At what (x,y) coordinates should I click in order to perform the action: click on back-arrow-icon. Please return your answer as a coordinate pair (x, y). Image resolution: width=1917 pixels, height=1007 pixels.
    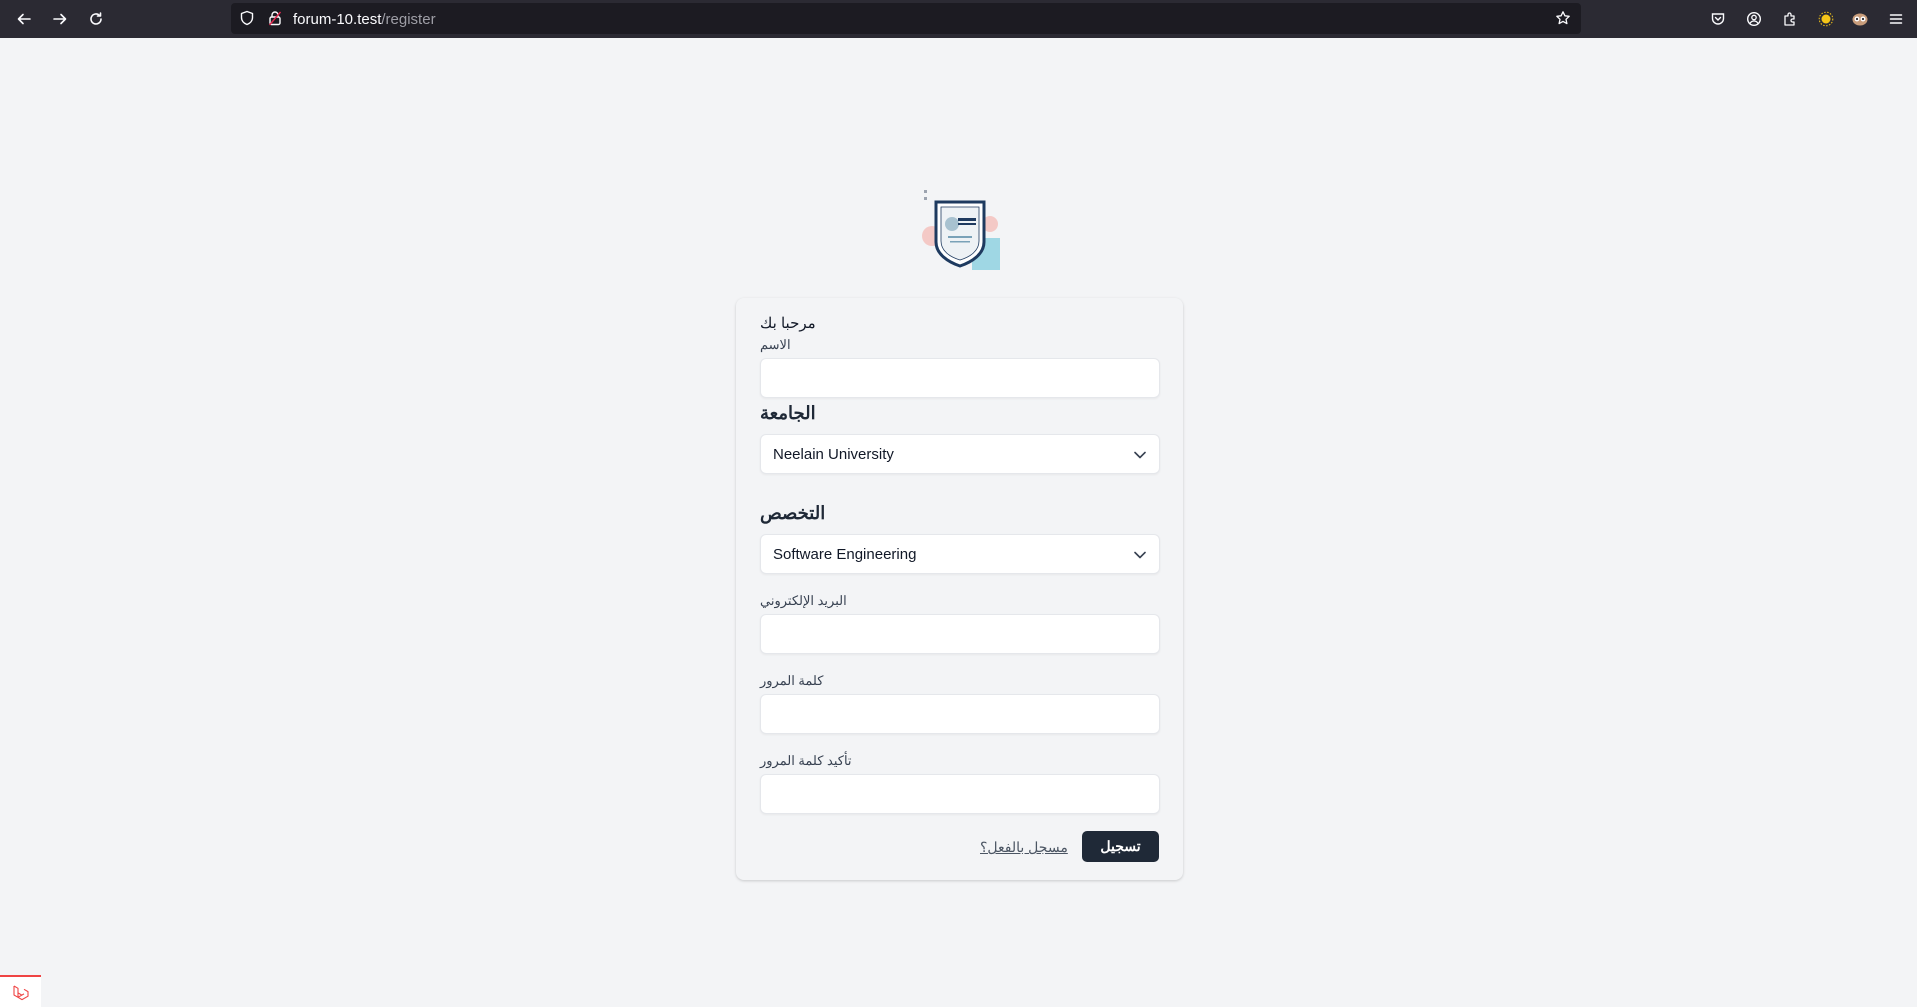
    Looking at the image, I should click on (24, 19).